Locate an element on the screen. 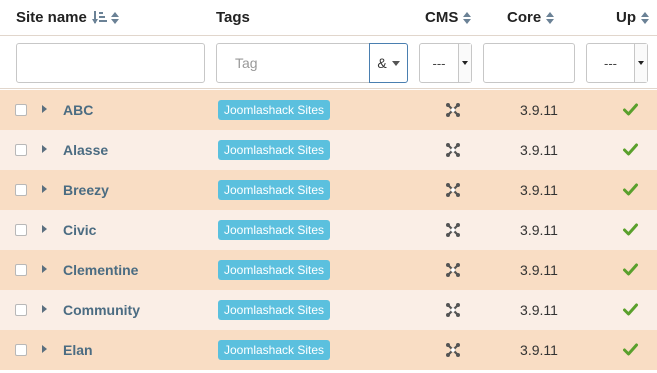 This screenshot has height=373, width=657. site-name-header-label: Site name is located at coordinates (51, 17).